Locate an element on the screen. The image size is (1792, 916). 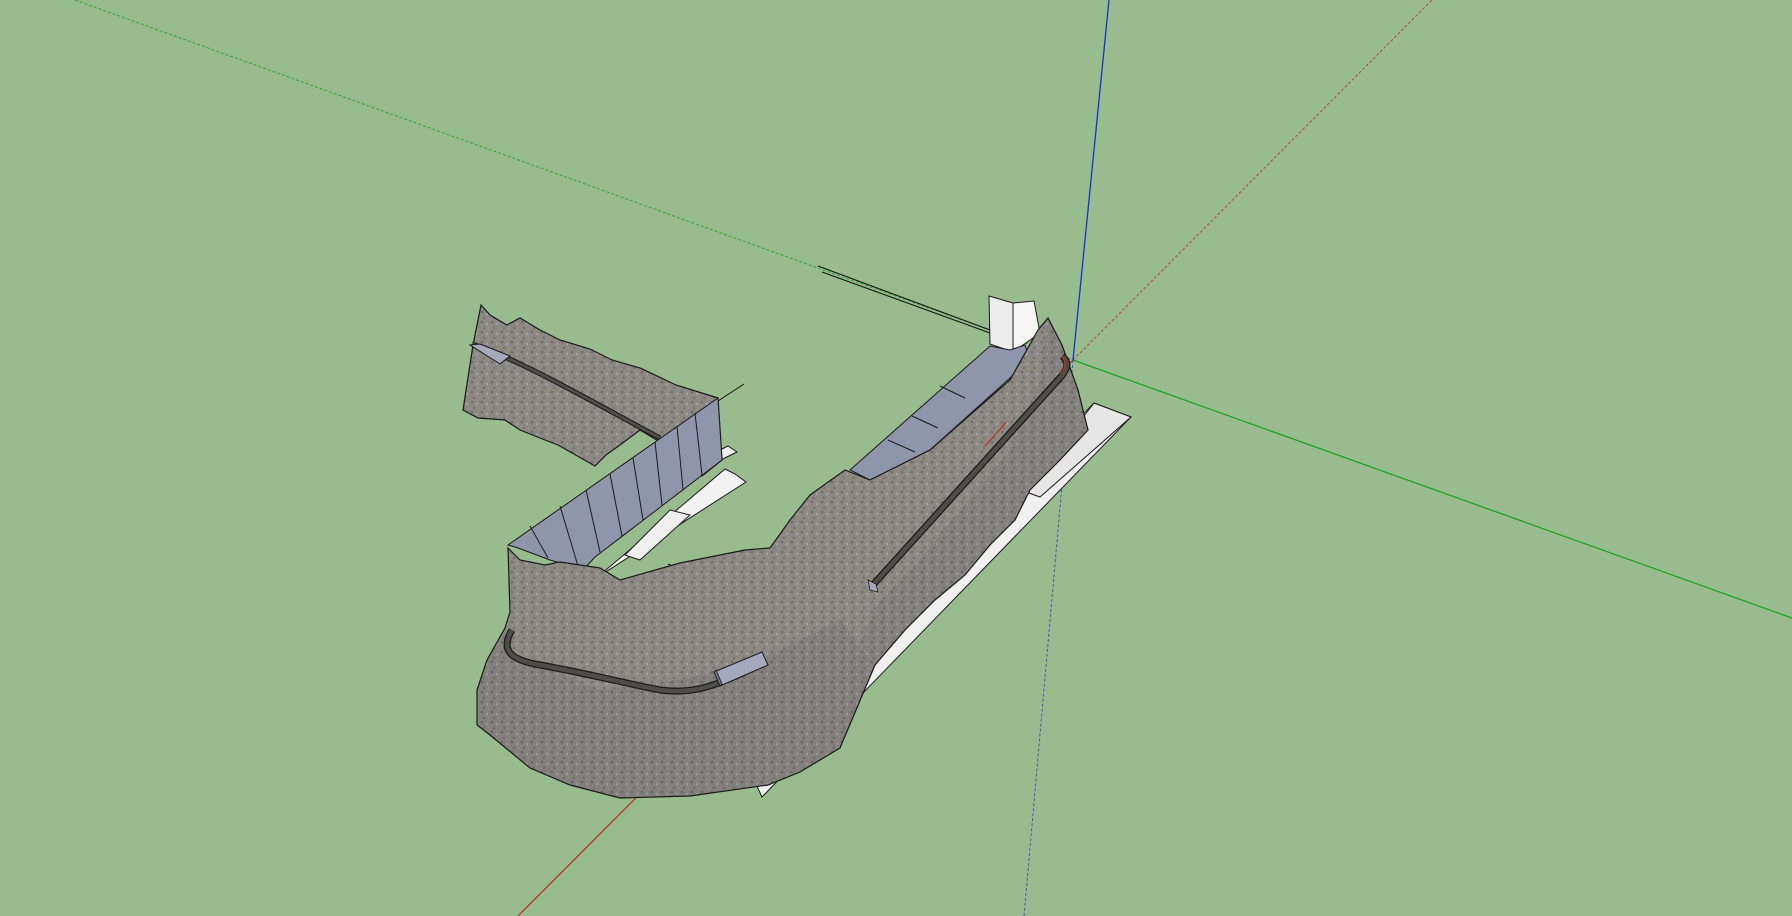
blue-axis-positive is located at coordinates (1091, 180).